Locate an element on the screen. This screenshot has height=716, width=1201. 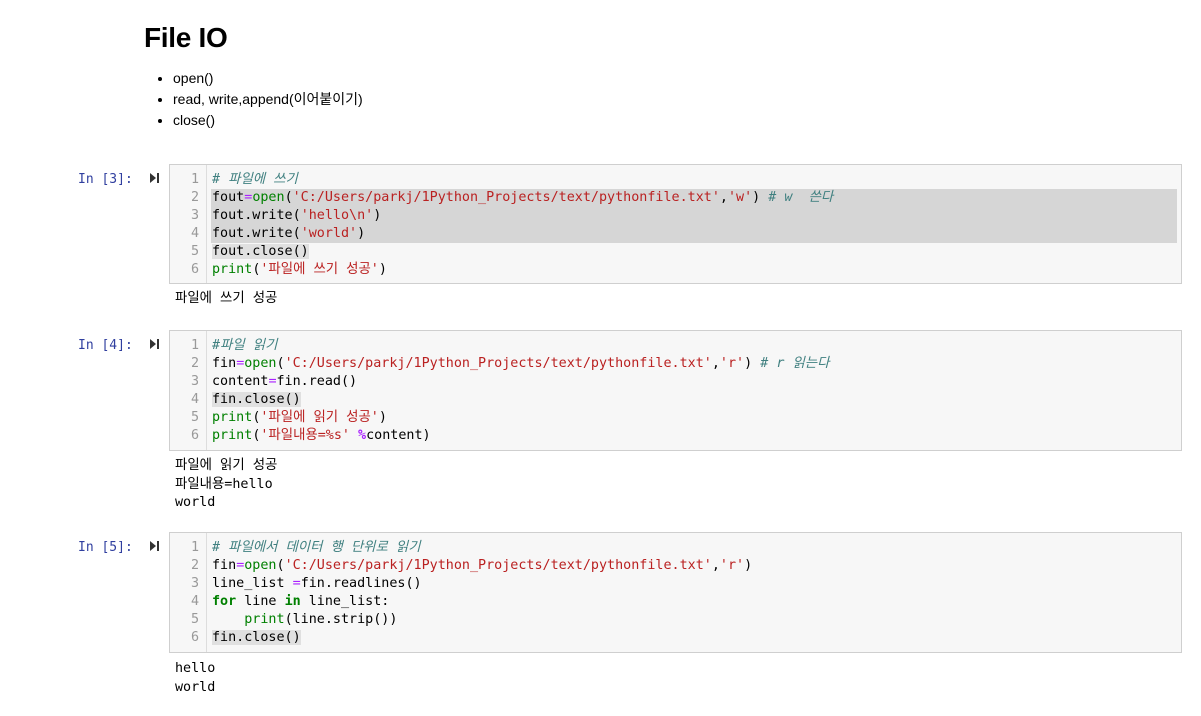
cell-output: hello world is located at coordinates (195, 678).